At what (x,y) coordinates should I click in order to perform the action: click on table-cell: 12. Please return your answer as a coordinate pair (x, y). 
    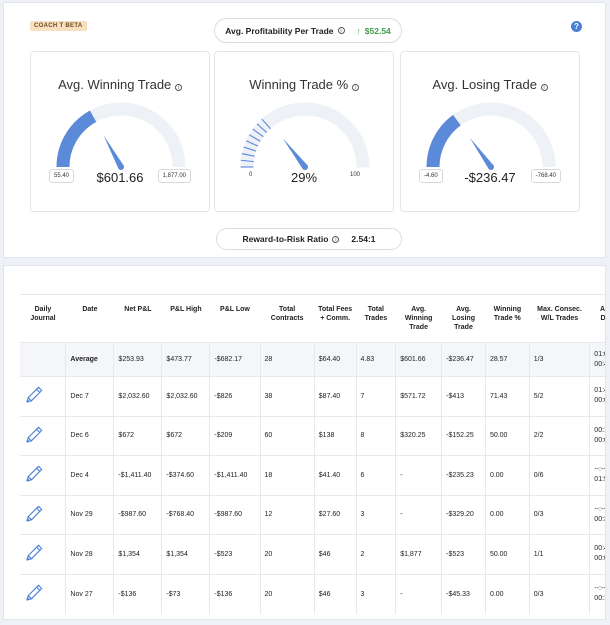
    Looking at the image, I should click on (287, 514).